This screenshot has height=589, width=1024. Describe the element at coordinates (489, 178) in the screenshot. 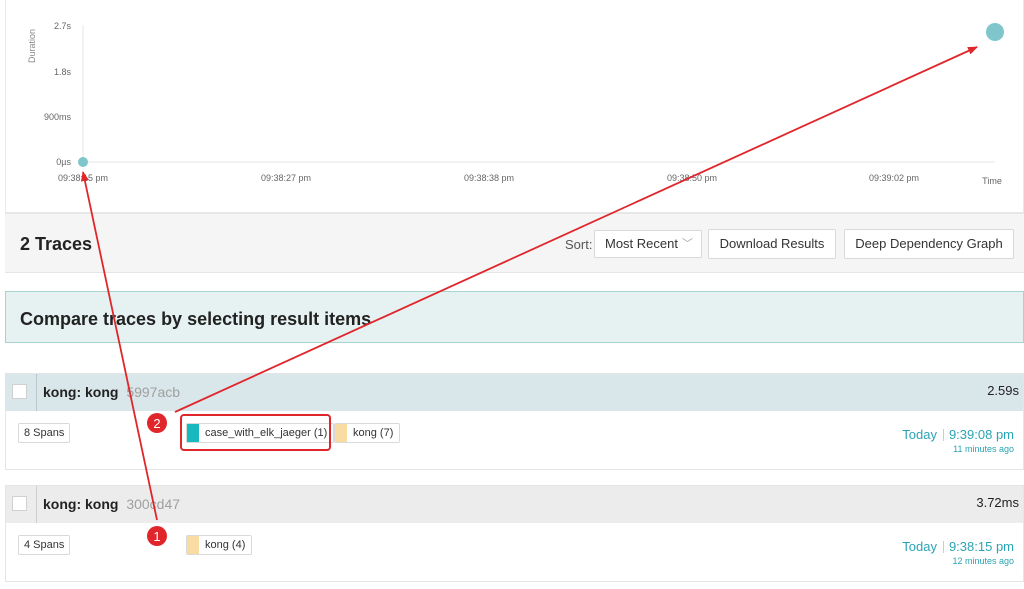

I see `x-tick-label: 09:38:38 pm` at that location.